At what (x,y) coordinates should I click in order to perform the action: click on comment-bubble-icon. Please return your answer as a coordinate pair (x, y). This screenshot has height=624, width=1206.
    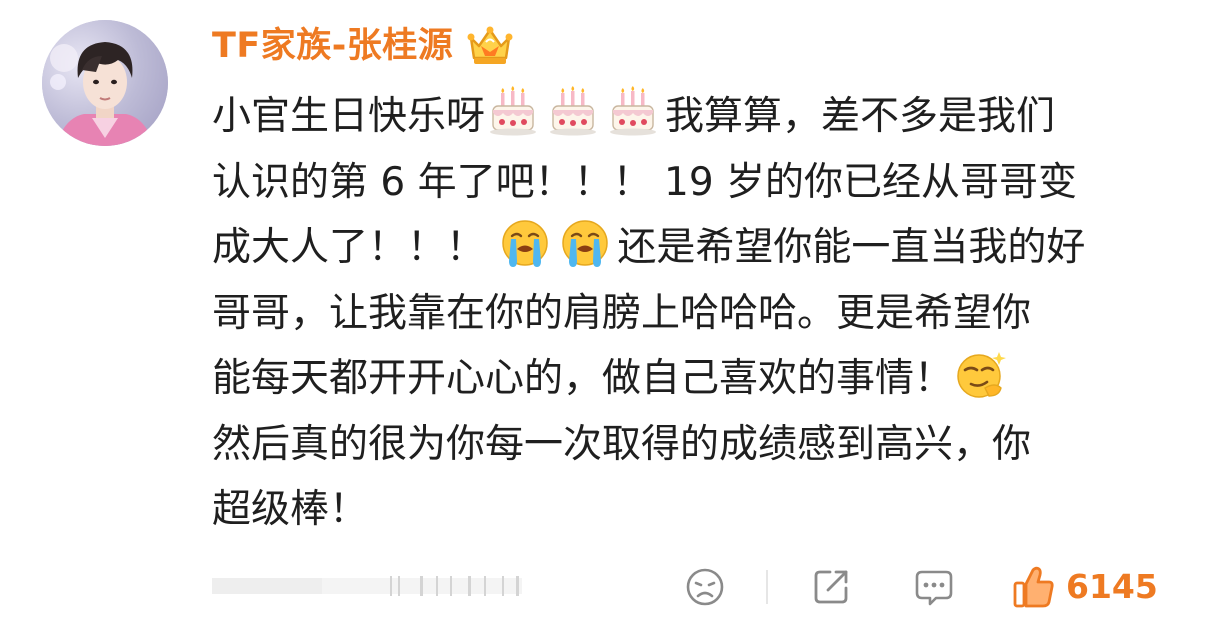
    Looking at the image, I should click on (934, 588).